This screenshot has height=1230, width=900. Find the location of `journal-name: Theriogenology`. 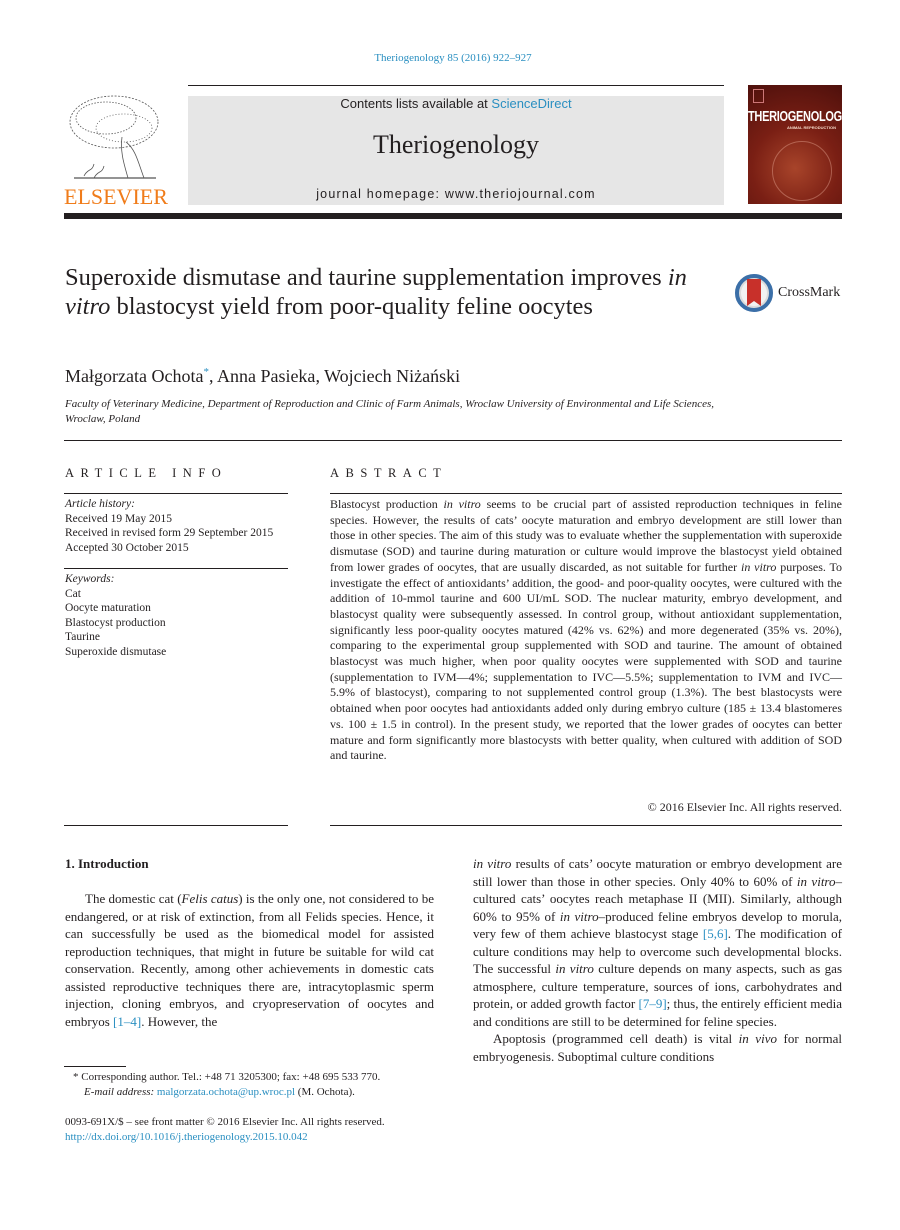

journal-name: Theriogenology is located at coordinates (456, 144).